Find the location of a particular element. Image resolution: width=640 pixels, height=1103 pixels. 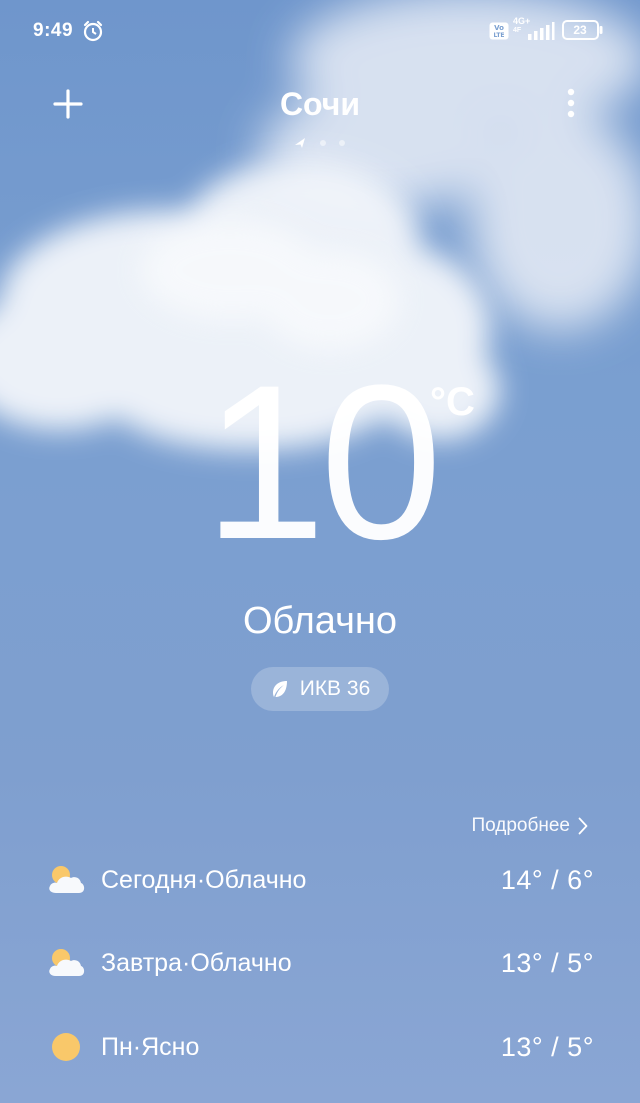

more-details-label: Подробнее is located at coordinates (520, 825).